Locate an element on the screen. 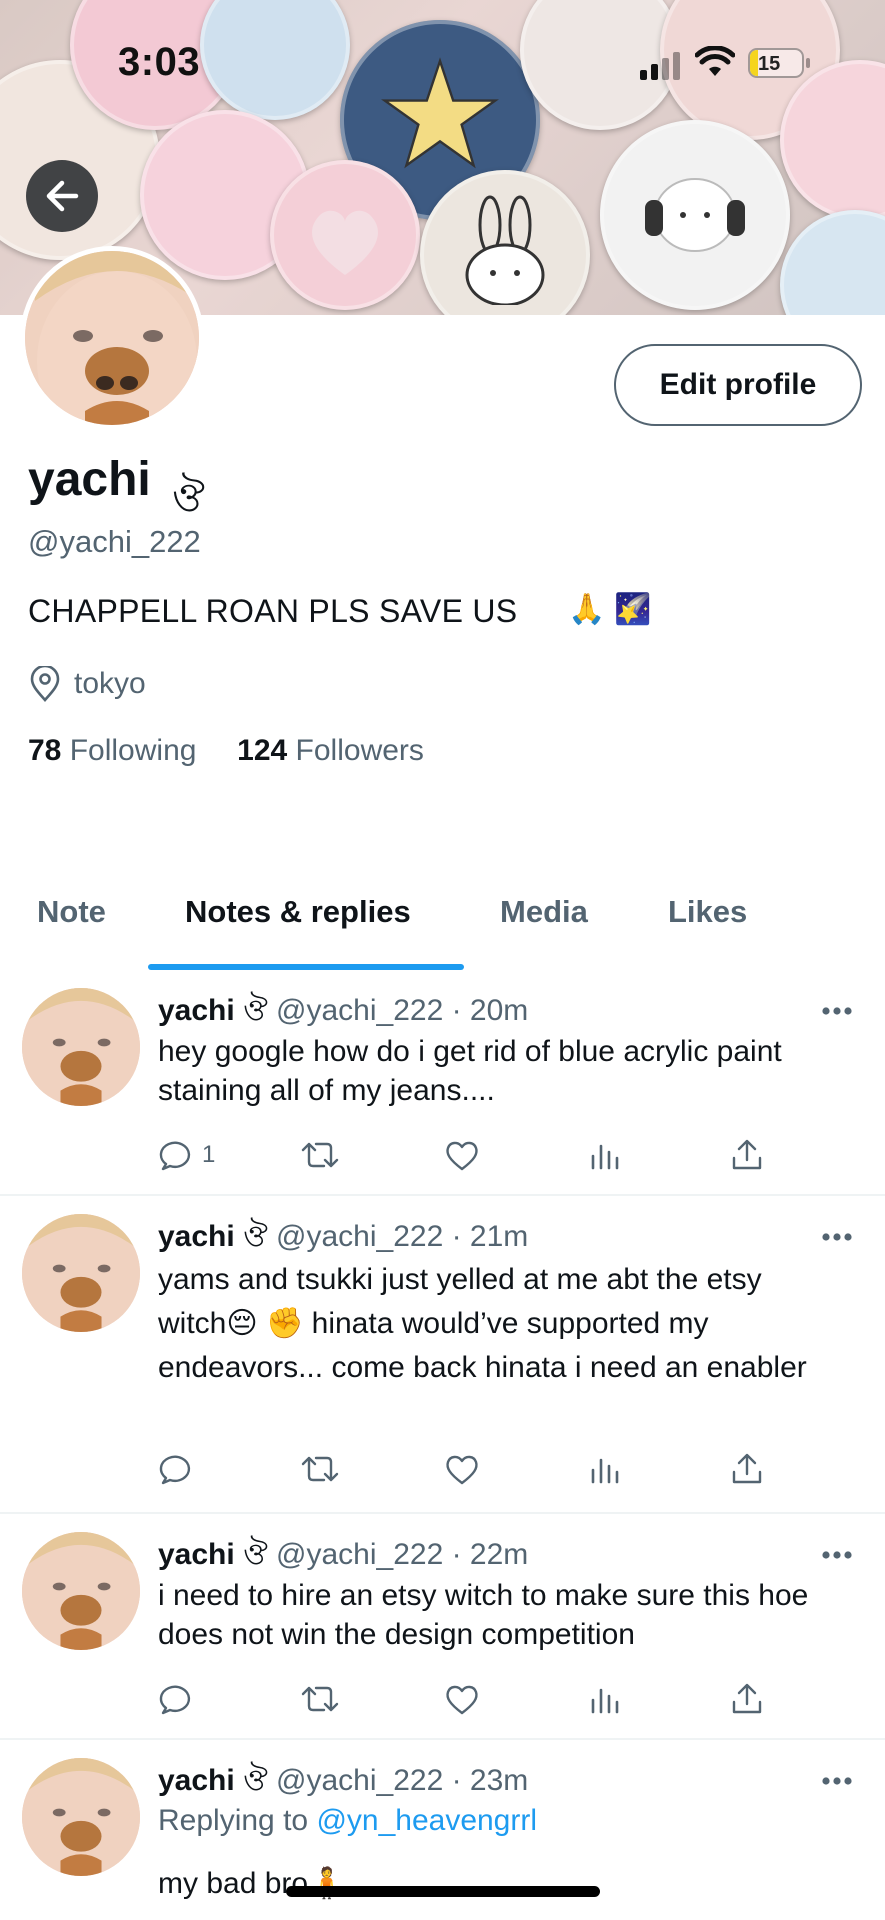 The width and height of the screenshot is (885, 1920). replying-to: Replying to @yn_heavengrrl is located at coordinates (347, 1821).